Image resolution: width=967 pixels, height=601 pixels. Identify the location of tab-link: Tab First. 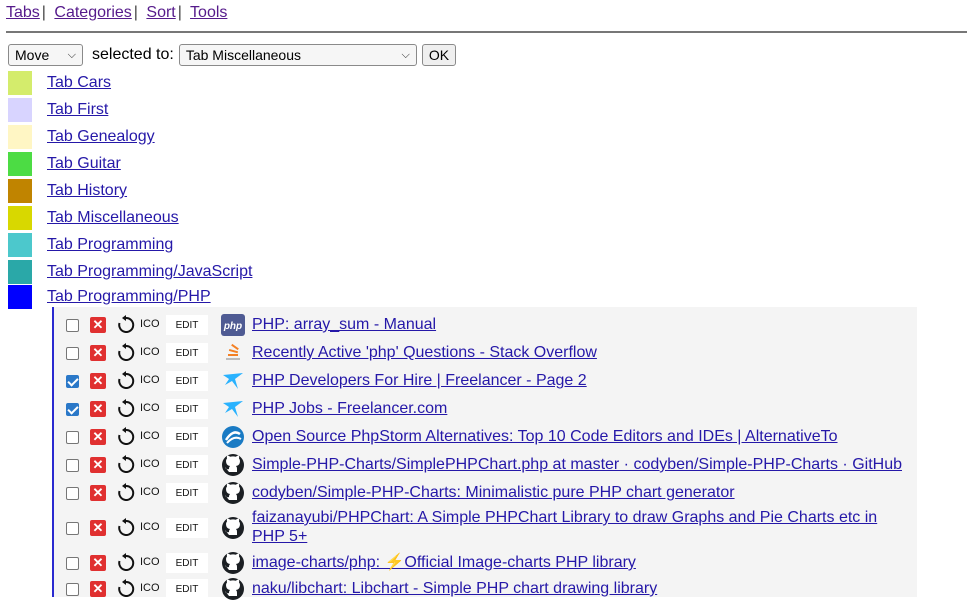
(77, 110).